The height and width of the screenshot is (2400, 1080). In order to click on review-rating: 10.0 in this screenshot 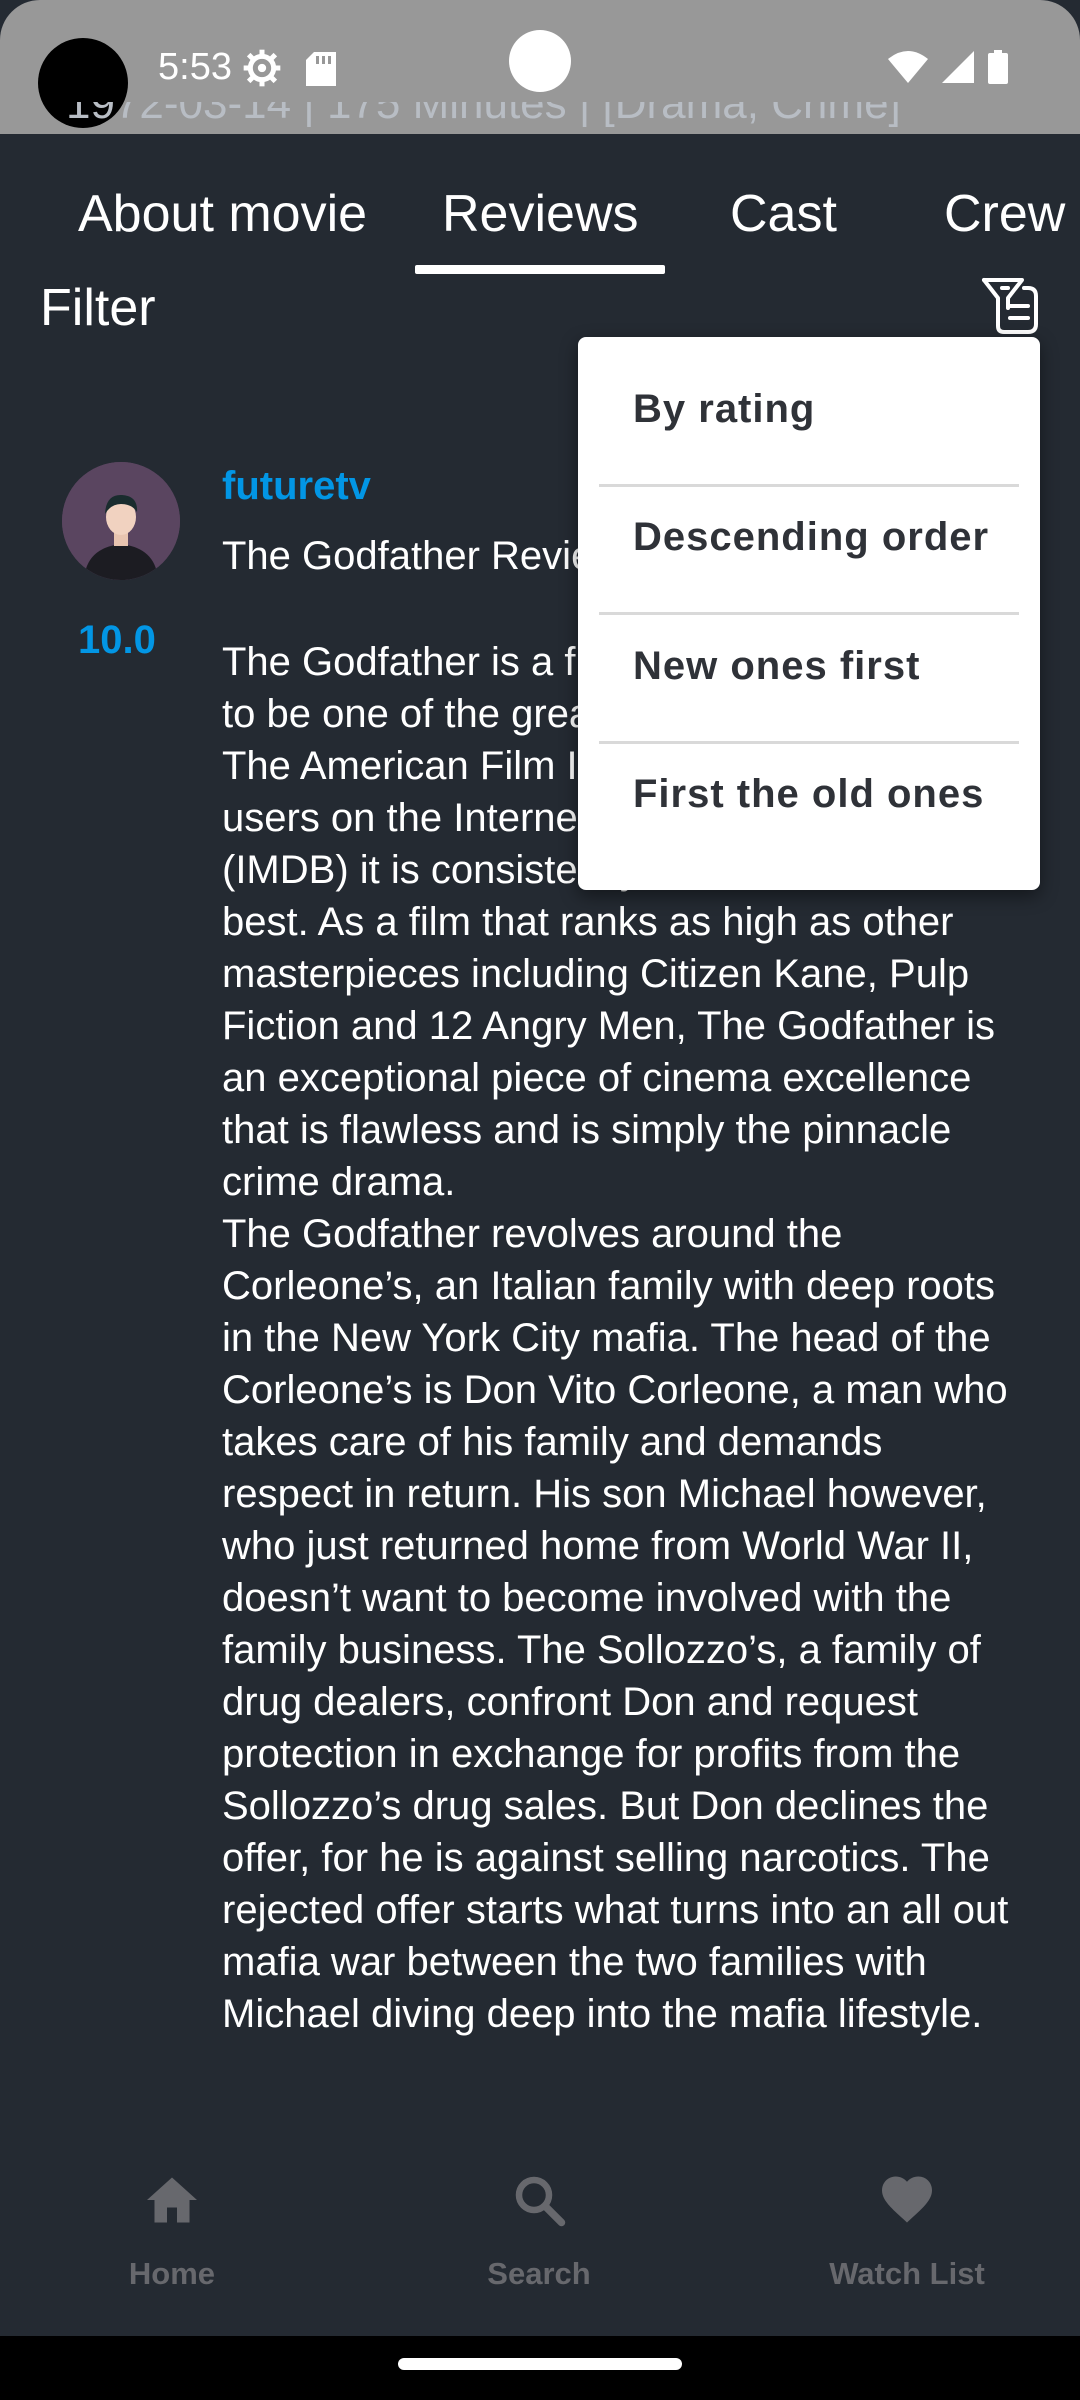, I will do `click(117, 640)`.